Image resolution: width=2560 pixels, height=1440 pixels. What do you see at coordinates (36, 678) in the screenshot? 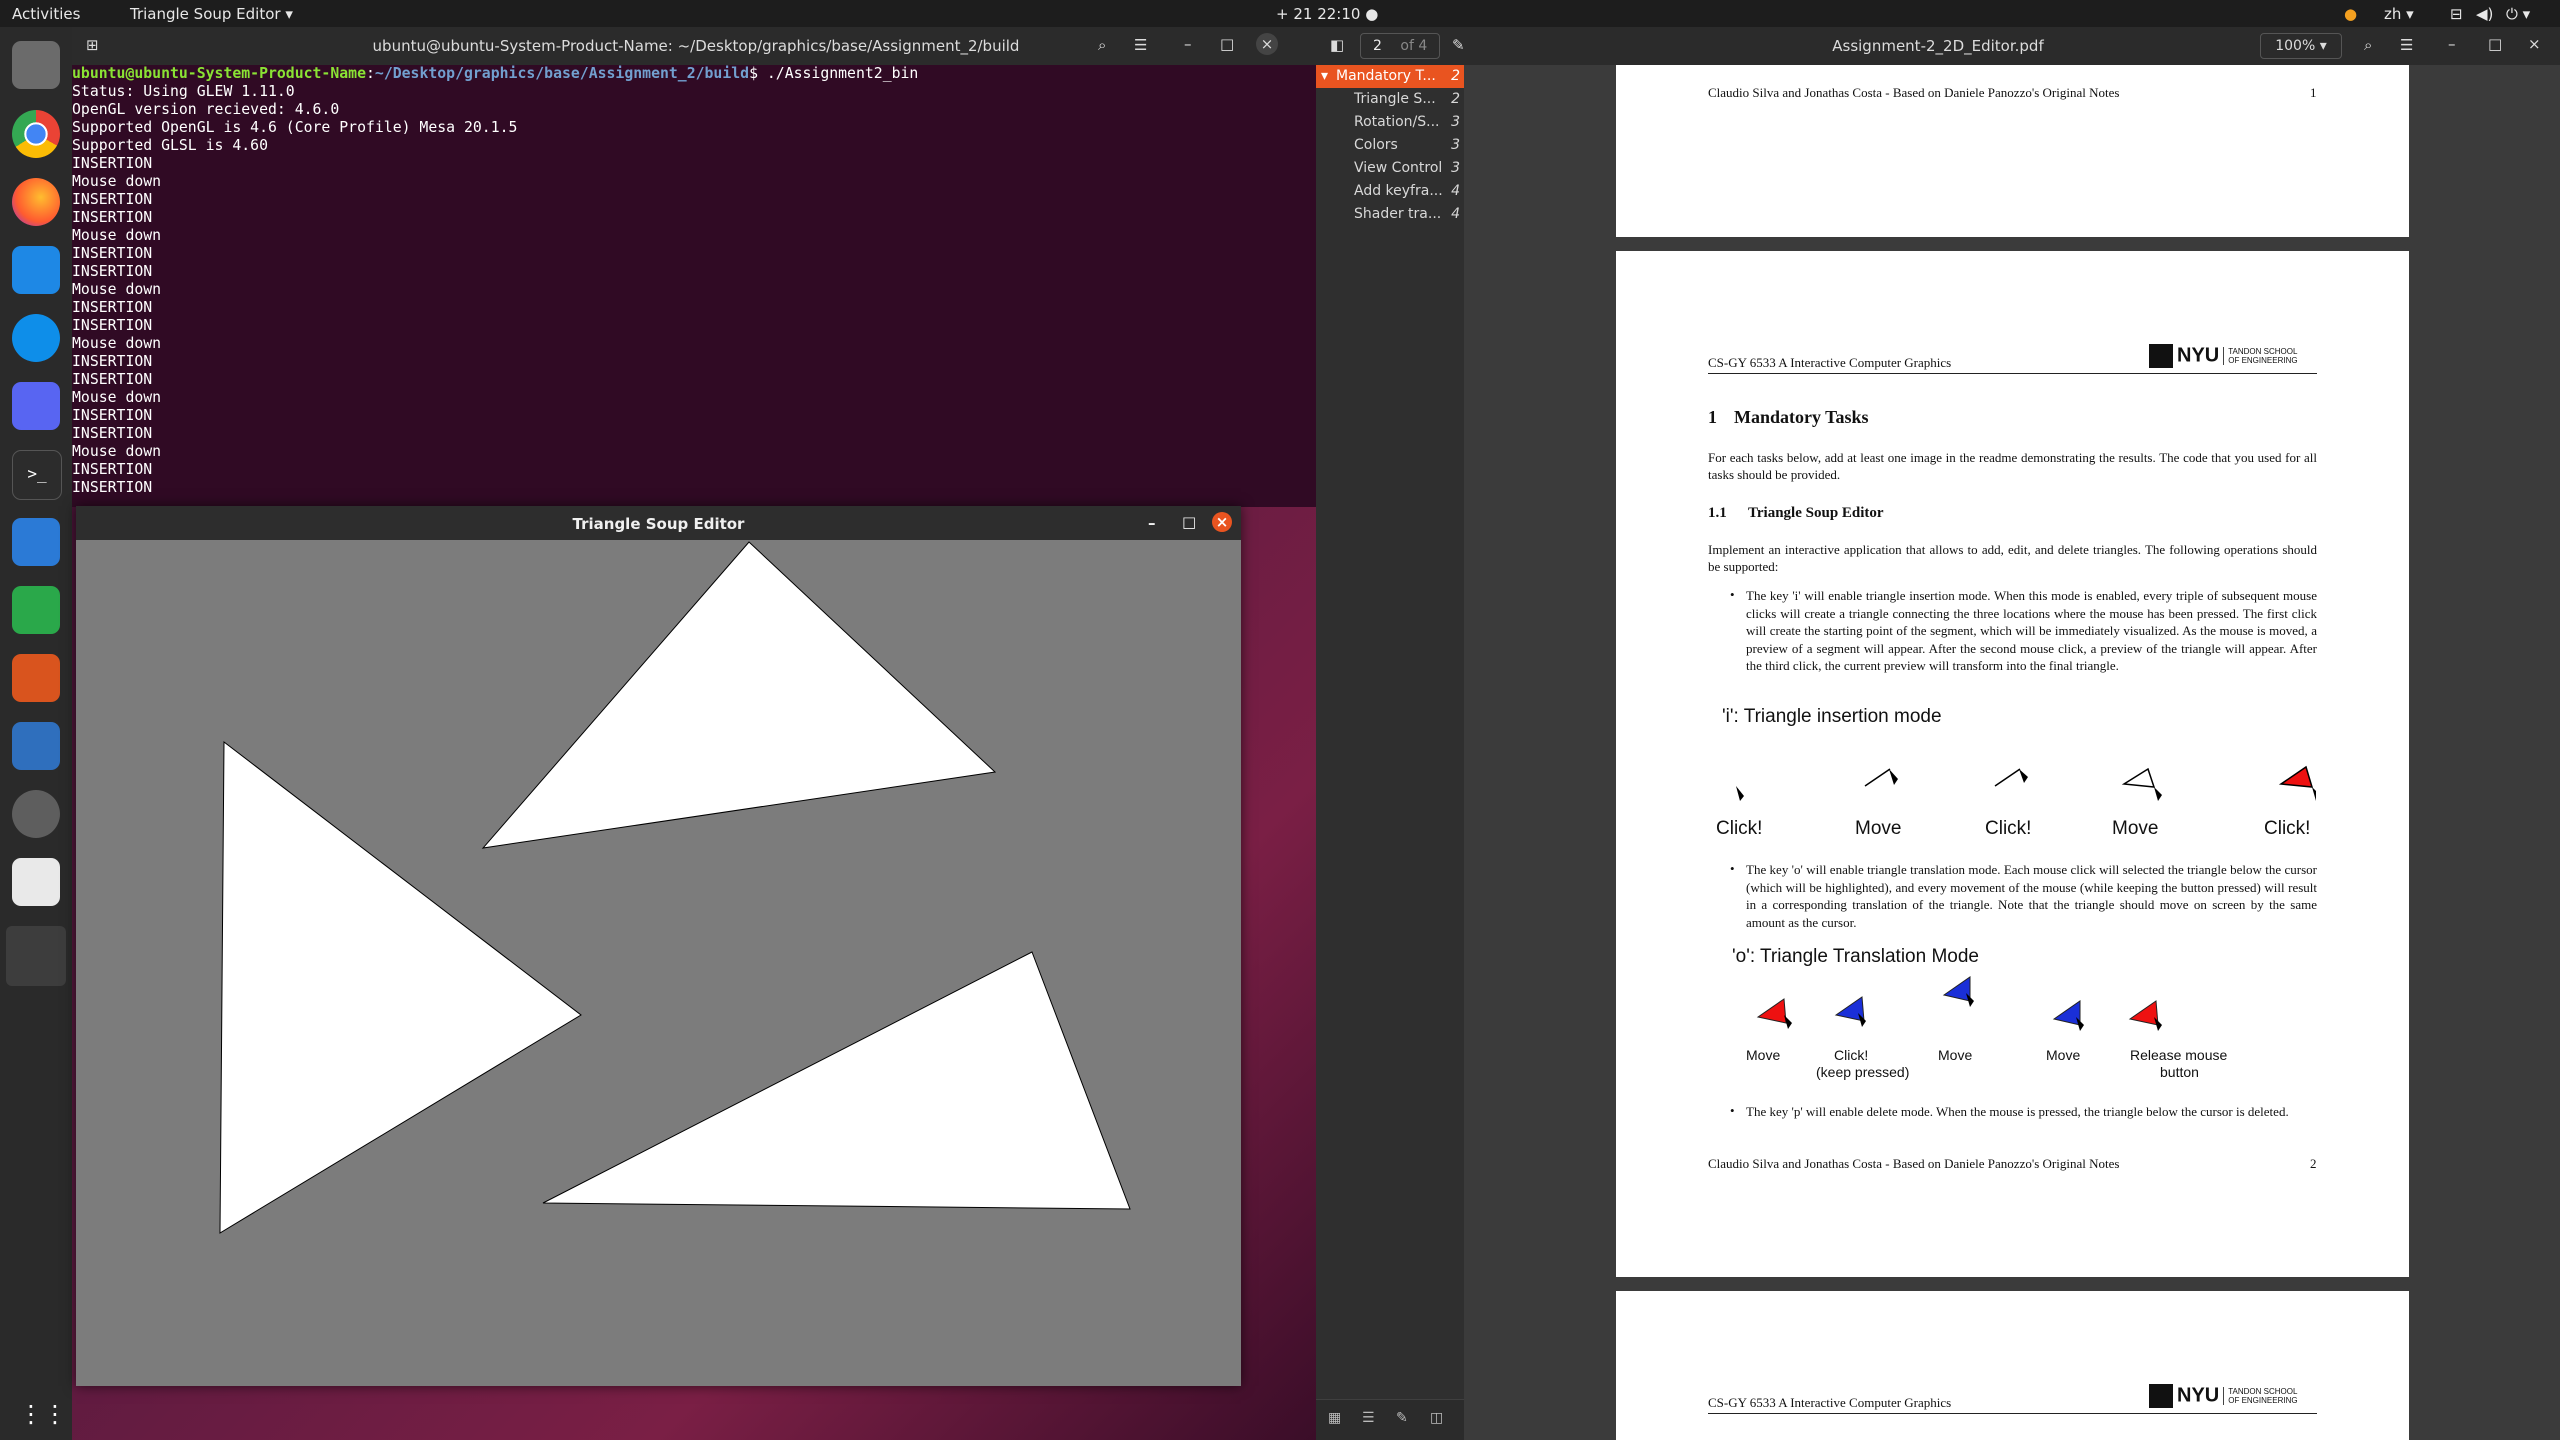
I see `impress-icon` at bounding box center [36, 678].